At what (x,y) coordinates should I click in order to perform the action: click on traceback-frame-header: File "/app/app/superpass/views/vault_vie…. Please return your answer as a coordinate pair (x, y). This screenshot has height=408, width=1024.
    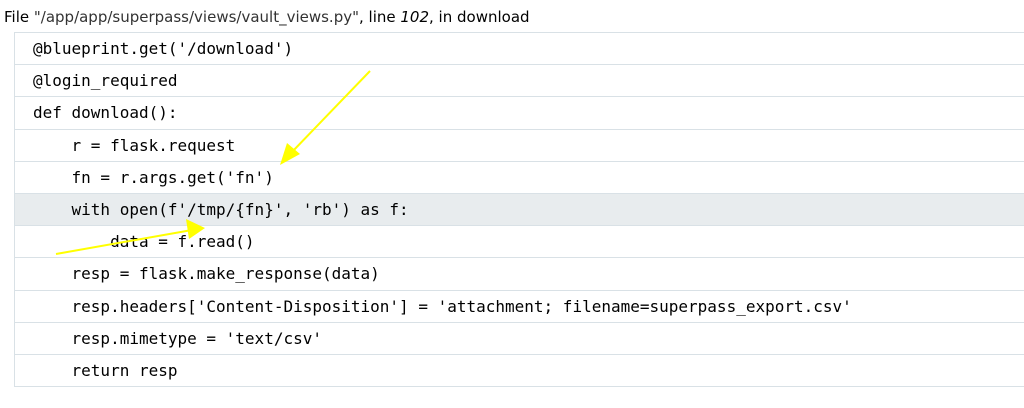
    Looking at the image, I should click on (267, 17).